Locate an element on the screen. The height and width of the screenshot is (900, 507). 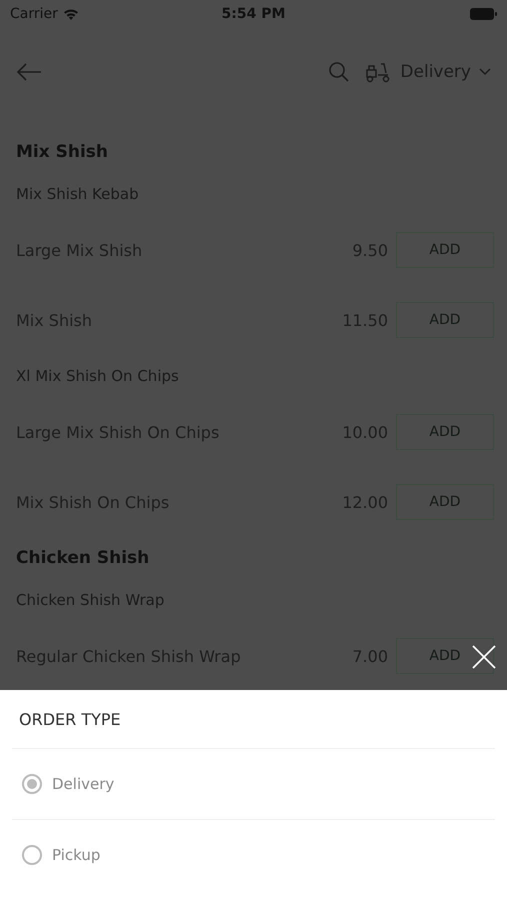
chevron-down-icon is located at coordinates (485, 72).